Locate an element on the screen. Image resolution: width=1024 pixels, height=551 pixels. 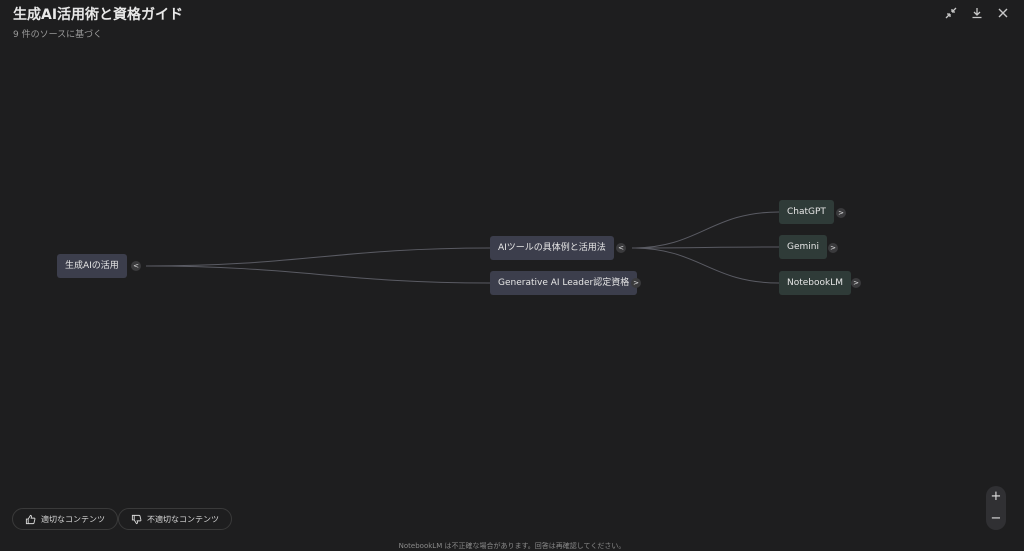
zoom-in-button: + is located at coordinates (996, 497).